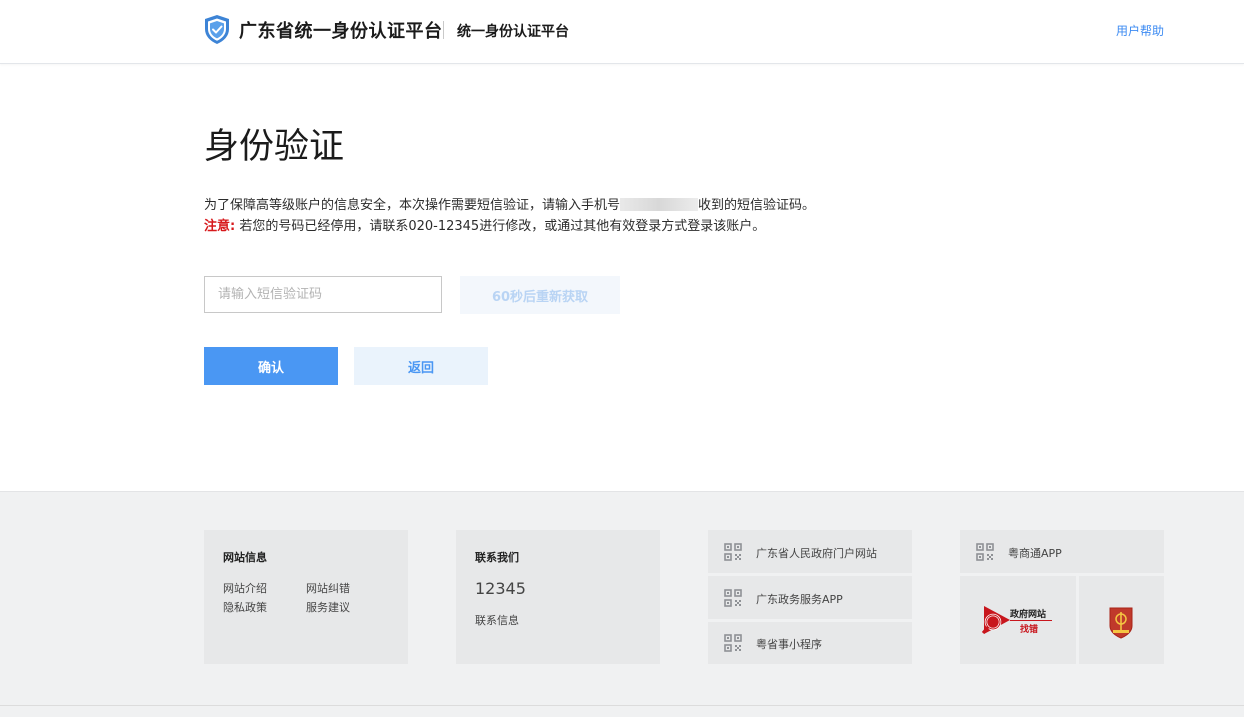  I want to click on site-info-title: 网站信息, so click(245, 557).